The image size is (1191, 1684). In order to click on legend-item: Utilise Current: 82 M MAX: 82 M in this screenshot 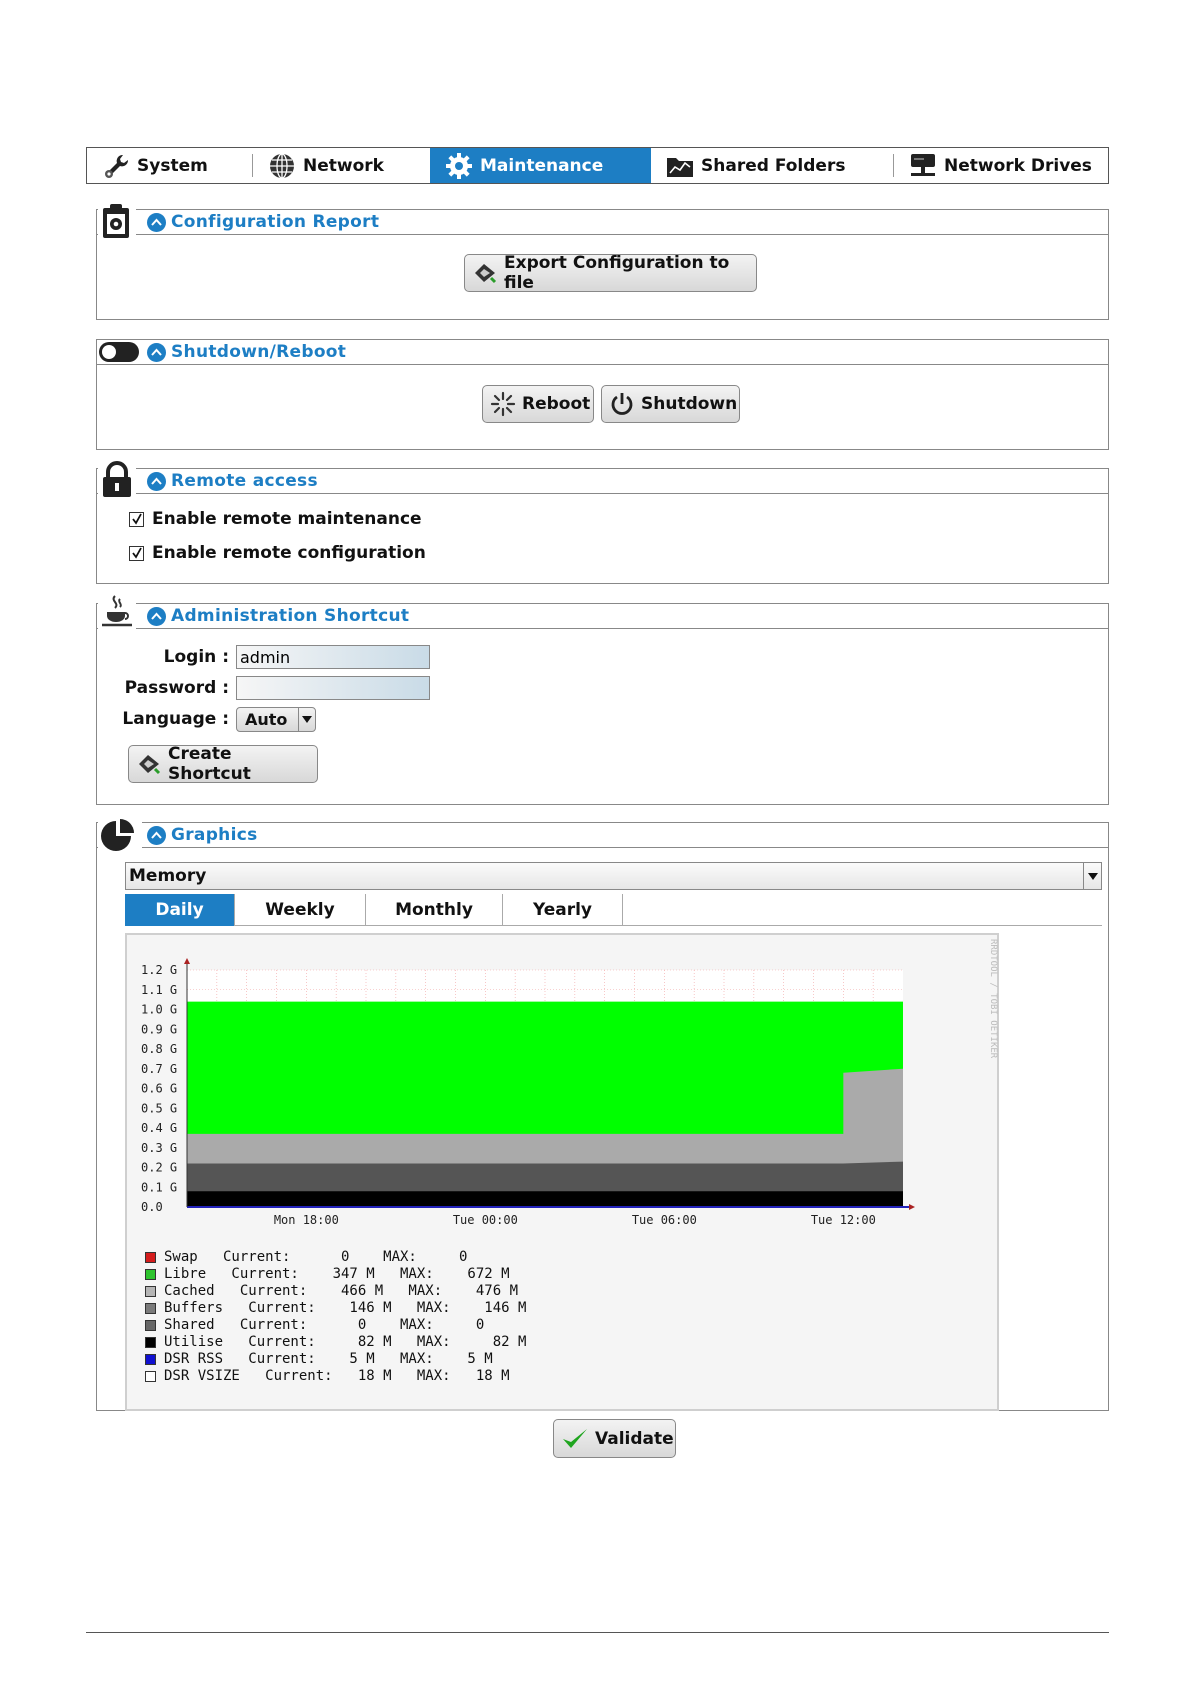, I will do `click(335, 1342)`.